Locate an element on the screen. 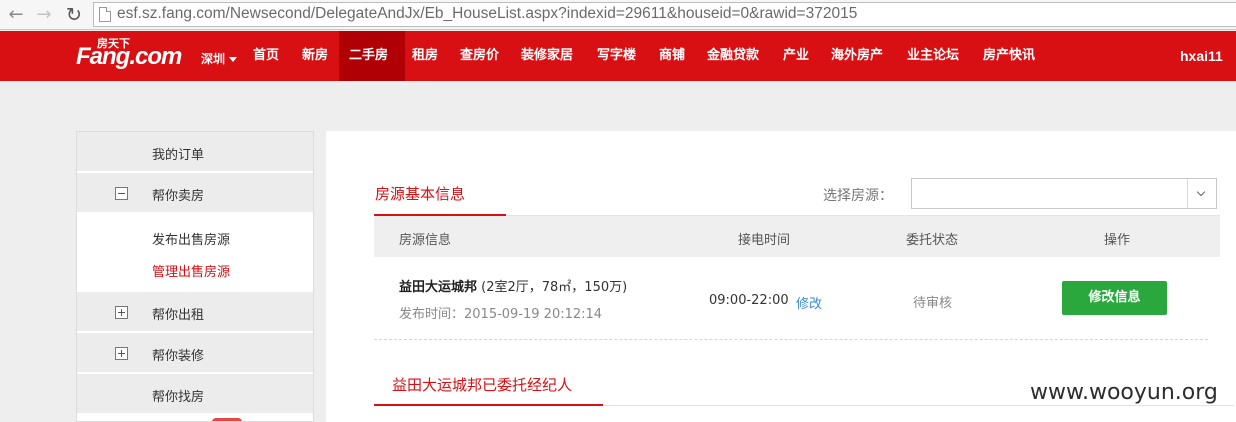 This screenshot has height=422, width=1236. table-header: 房源信息 接电时间 委托状态 操作 is located at coordinates (797, 236).